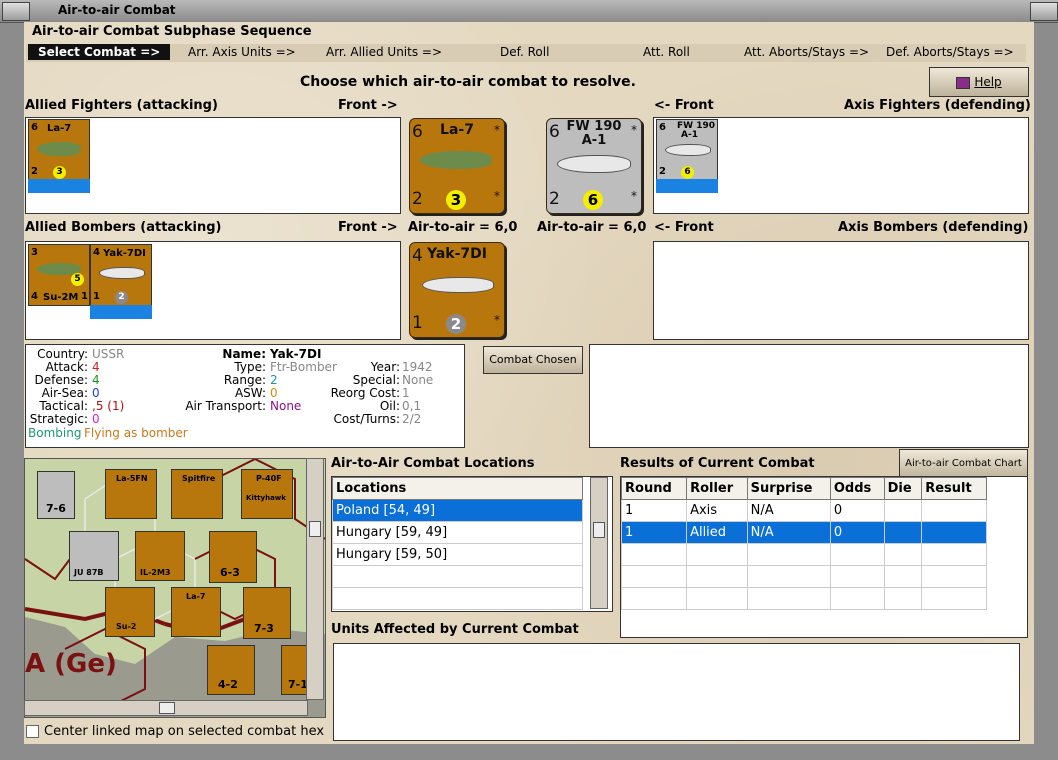 The image size is (1058, 760). I want to click on results-row, so click(803, 554).